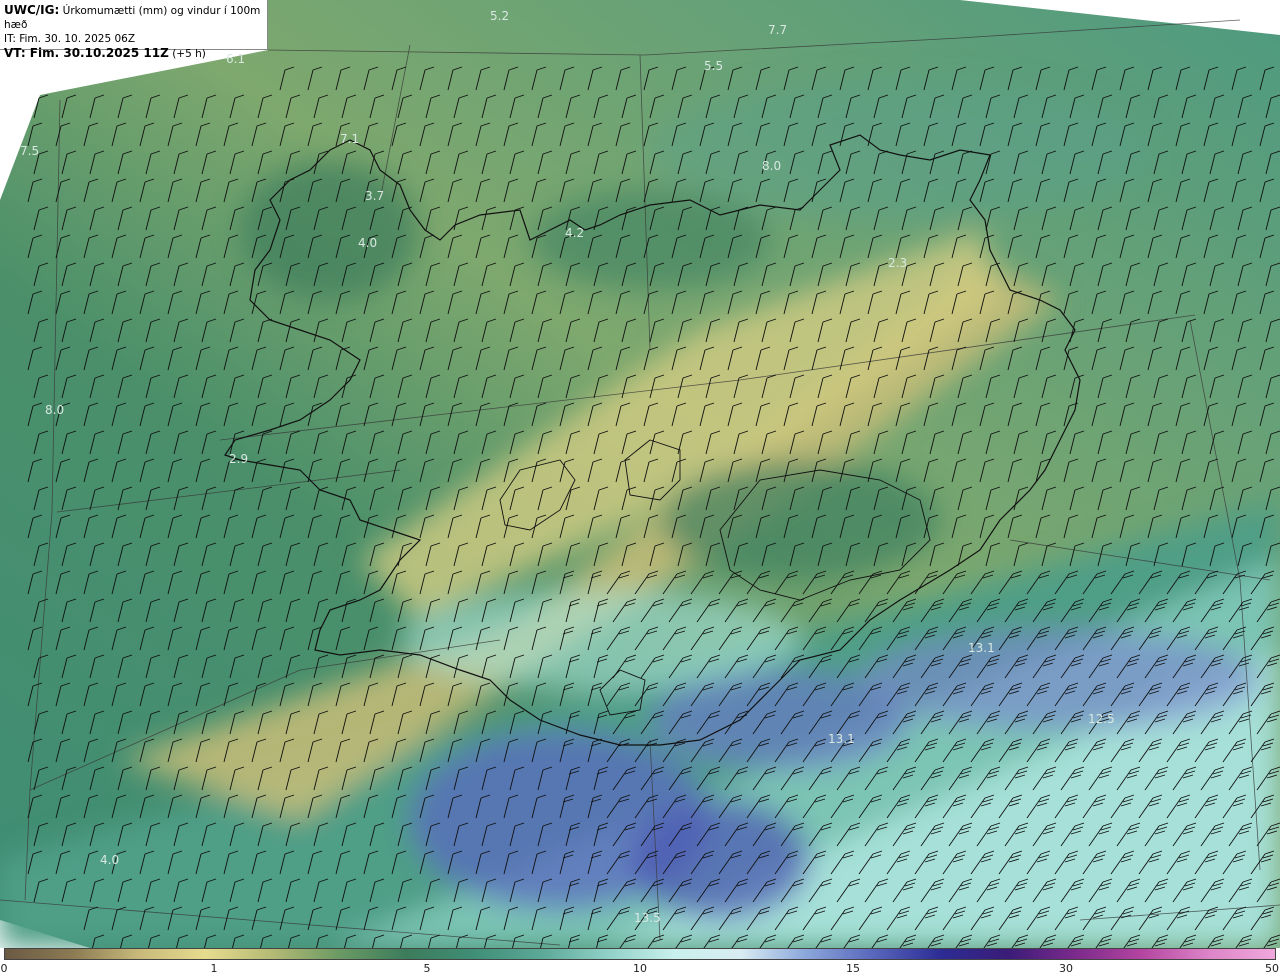 The height and width of the screenshot is (978, 1280). I want to click on precipitation-colorbar, so click(640, 954).